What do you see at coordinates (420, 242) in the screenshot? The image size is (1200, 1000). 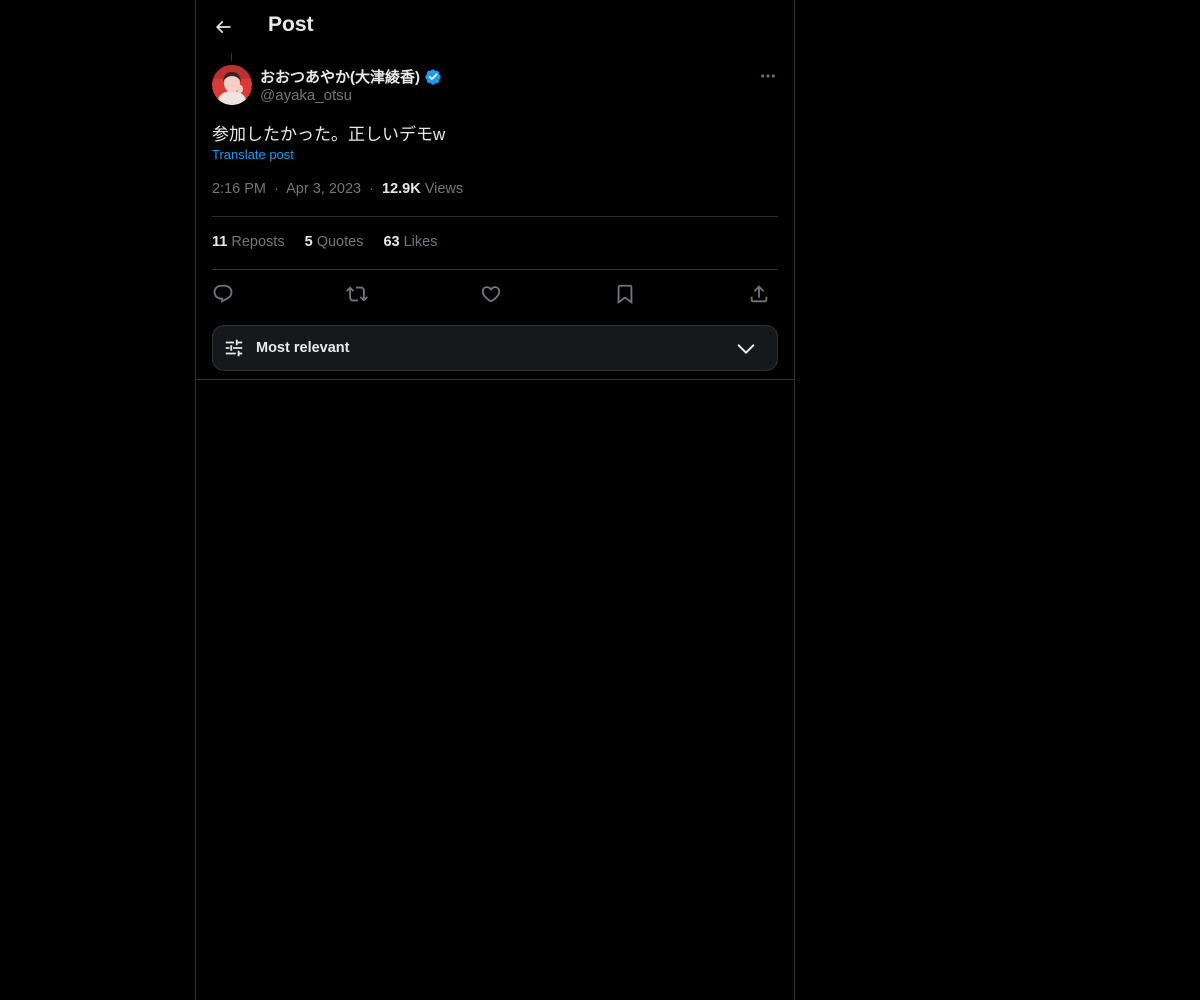 I see `likes-label: Likes` at bounding box center [420, 242].